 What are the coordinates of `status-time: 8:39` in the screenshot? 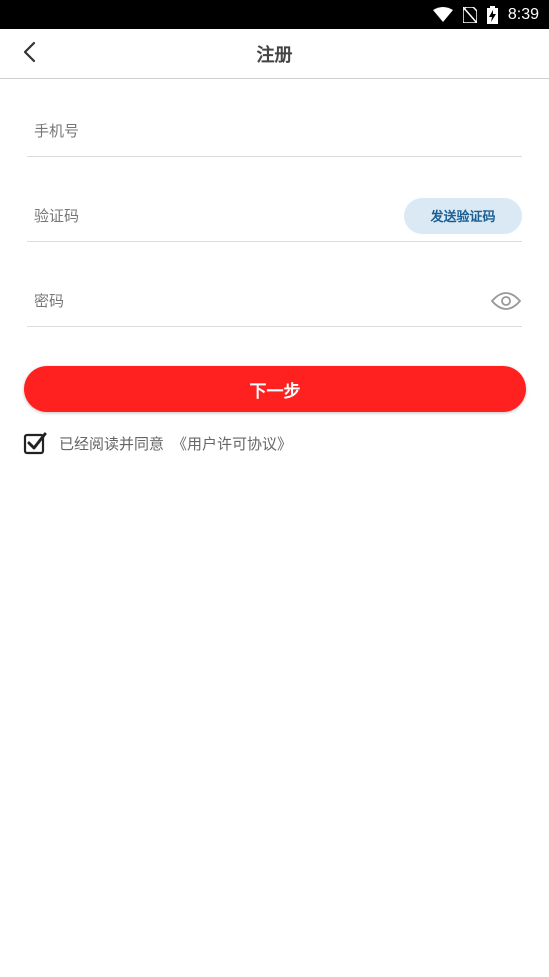 It's located at (523, 14).